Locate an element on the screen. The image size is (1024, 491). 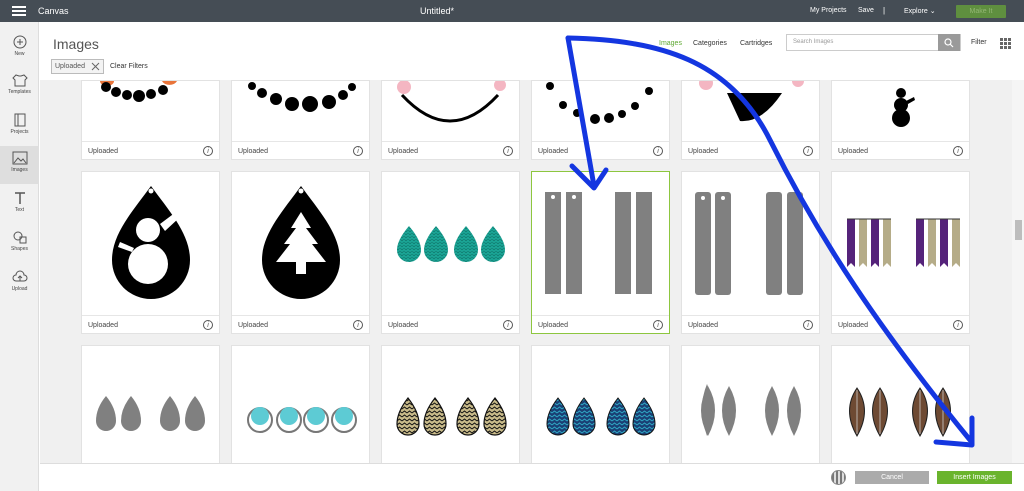
sidebar-item-projects: Projects is located at coordinates (19, 127).